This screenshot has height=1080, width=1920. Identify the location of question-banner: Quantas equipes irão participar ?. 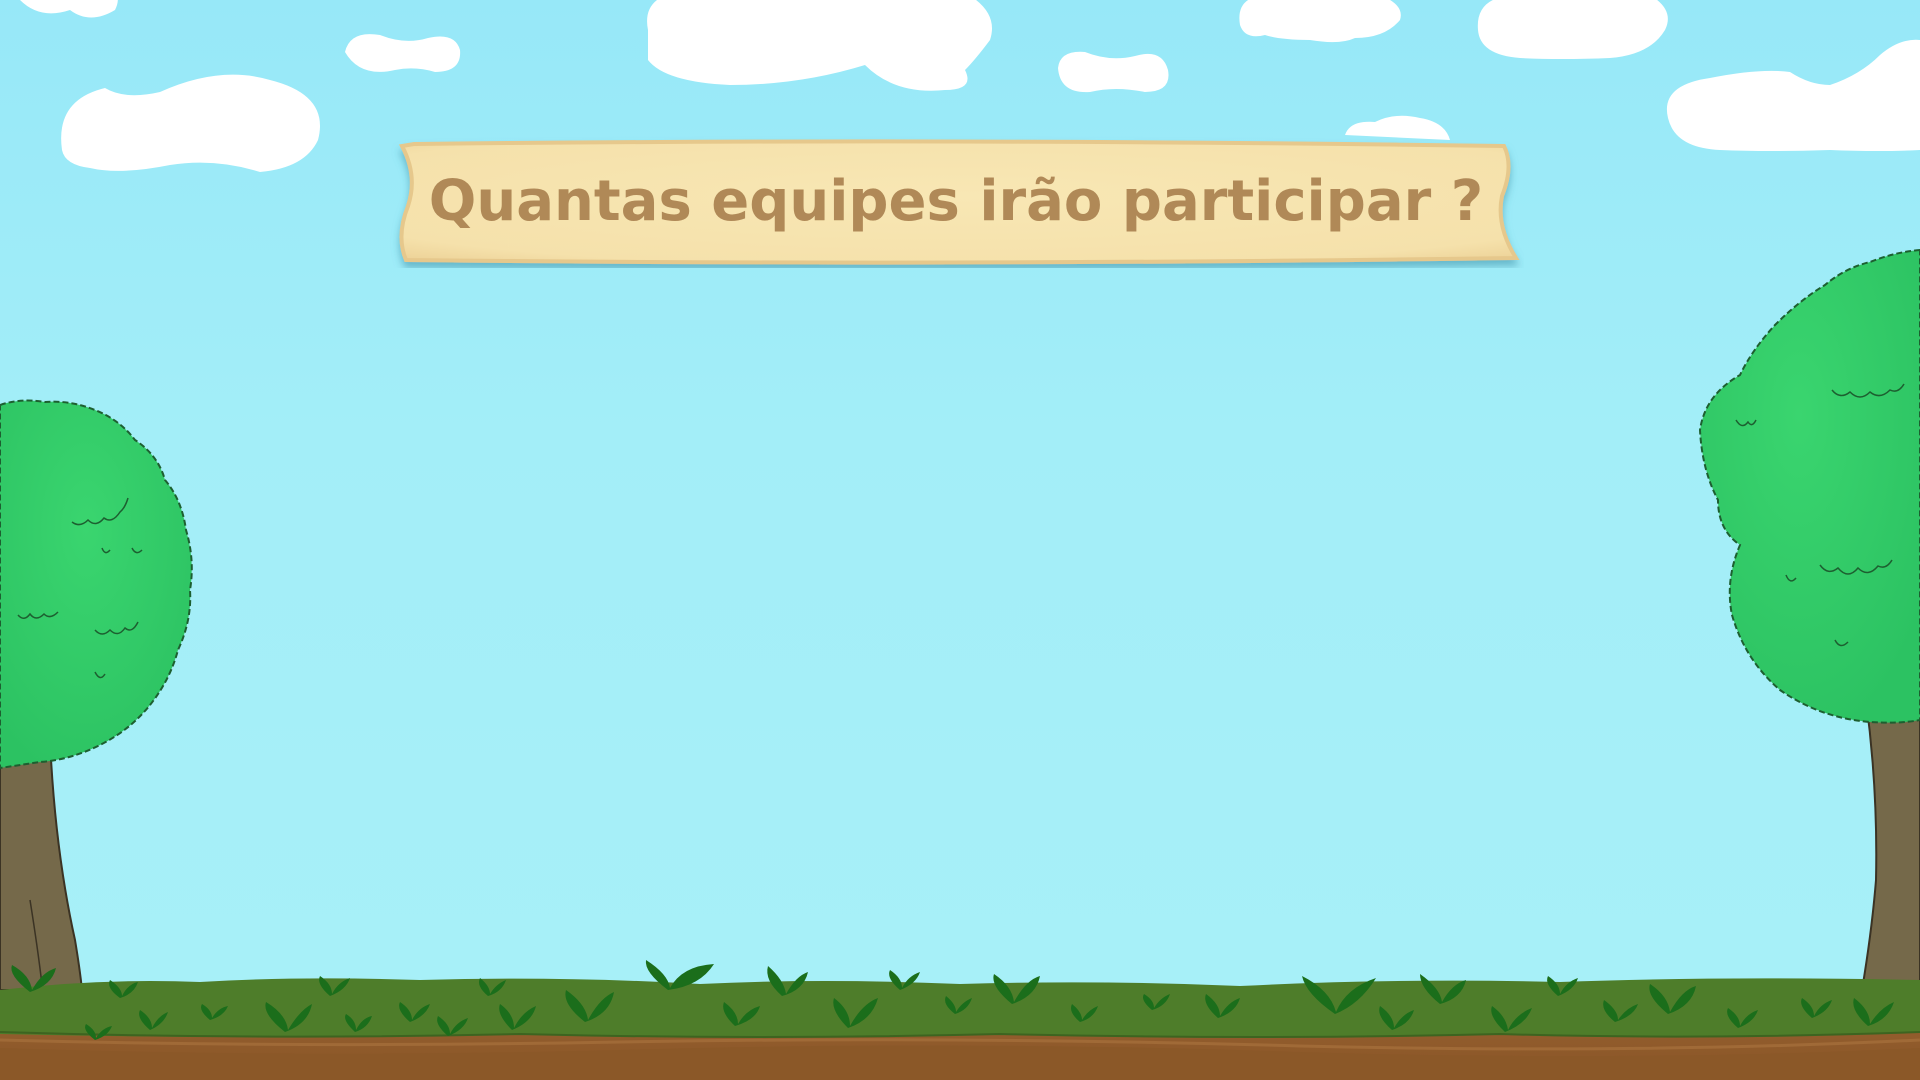
(956, 202).